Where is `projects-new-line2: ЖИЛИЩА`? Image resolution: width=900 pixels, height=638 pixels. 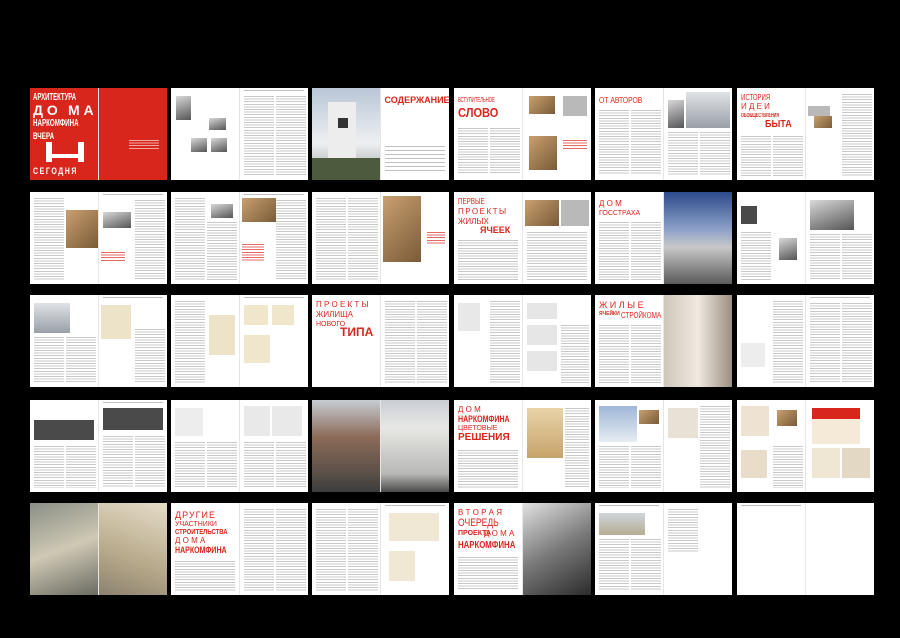
projects-new-line2: ЖИЛИЩА is located at coordinates (334, 314).